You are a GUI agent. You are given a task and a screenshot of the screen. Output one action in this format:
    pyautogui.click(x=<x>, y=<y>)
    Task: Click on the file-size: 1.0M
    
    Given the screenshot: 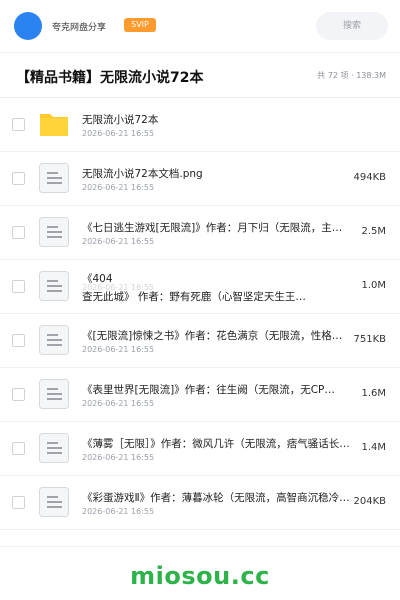 What is the action you would take?
    pyautogui.click(x=373, y=285)
    